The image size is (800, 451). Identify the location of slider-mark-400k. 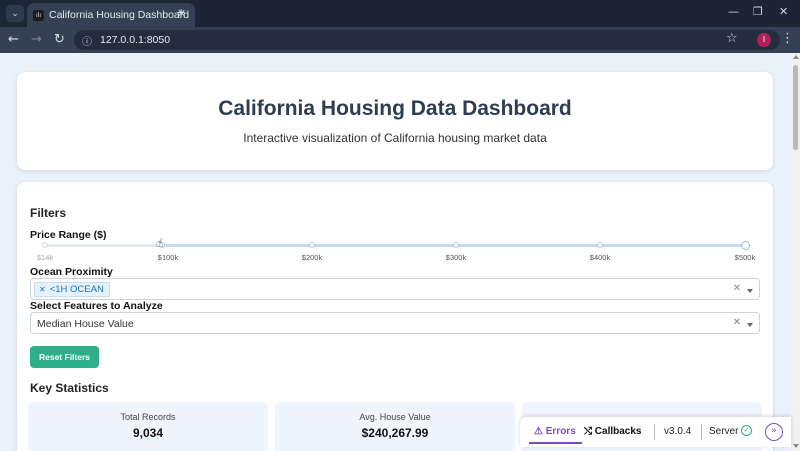
(600, 245).